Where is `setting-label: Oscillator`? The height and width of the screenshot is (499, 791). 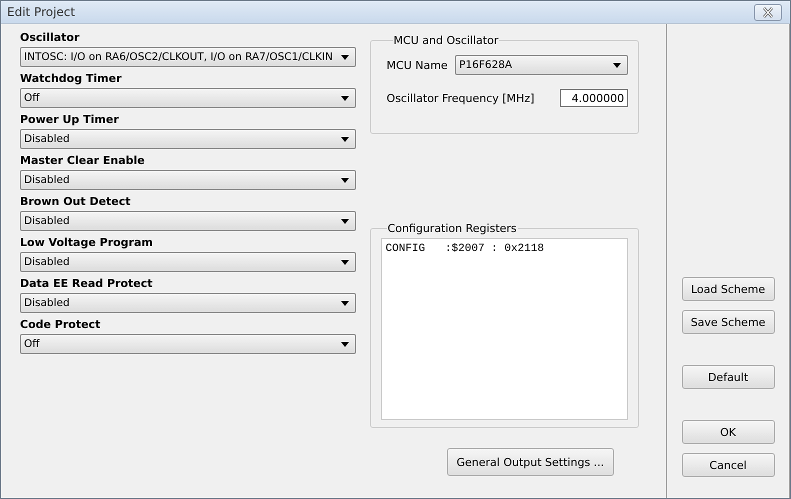
setting-label: Oscillator is located at coordinates (50, 37).